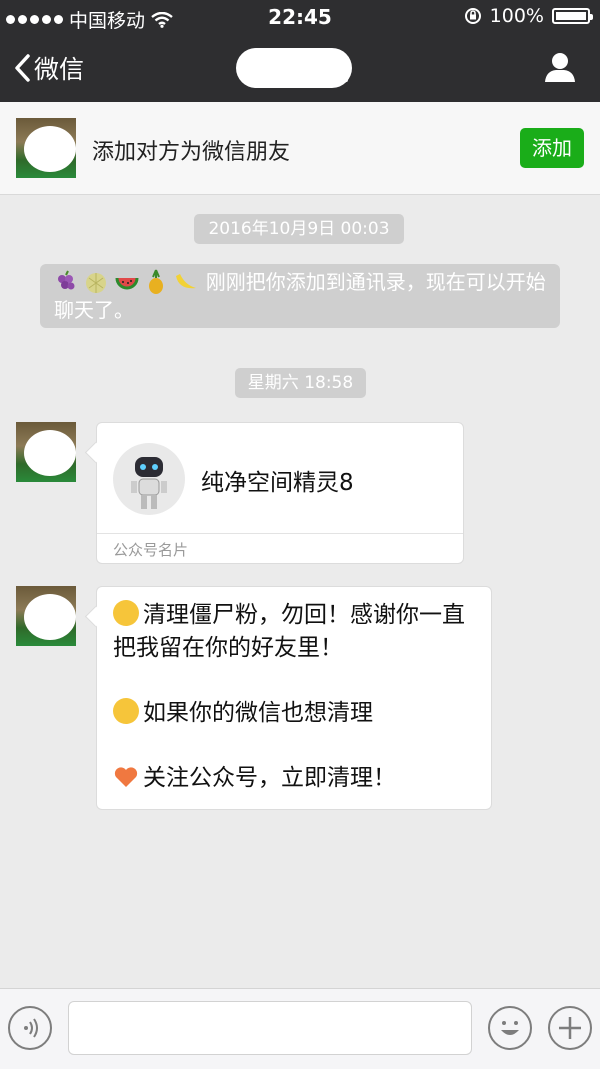  What do you see at coordinates (191, 152) in the screenshot?
I see `add-friend-prompt: 添加对方为微信朋友` at bounding box center [191, 152].